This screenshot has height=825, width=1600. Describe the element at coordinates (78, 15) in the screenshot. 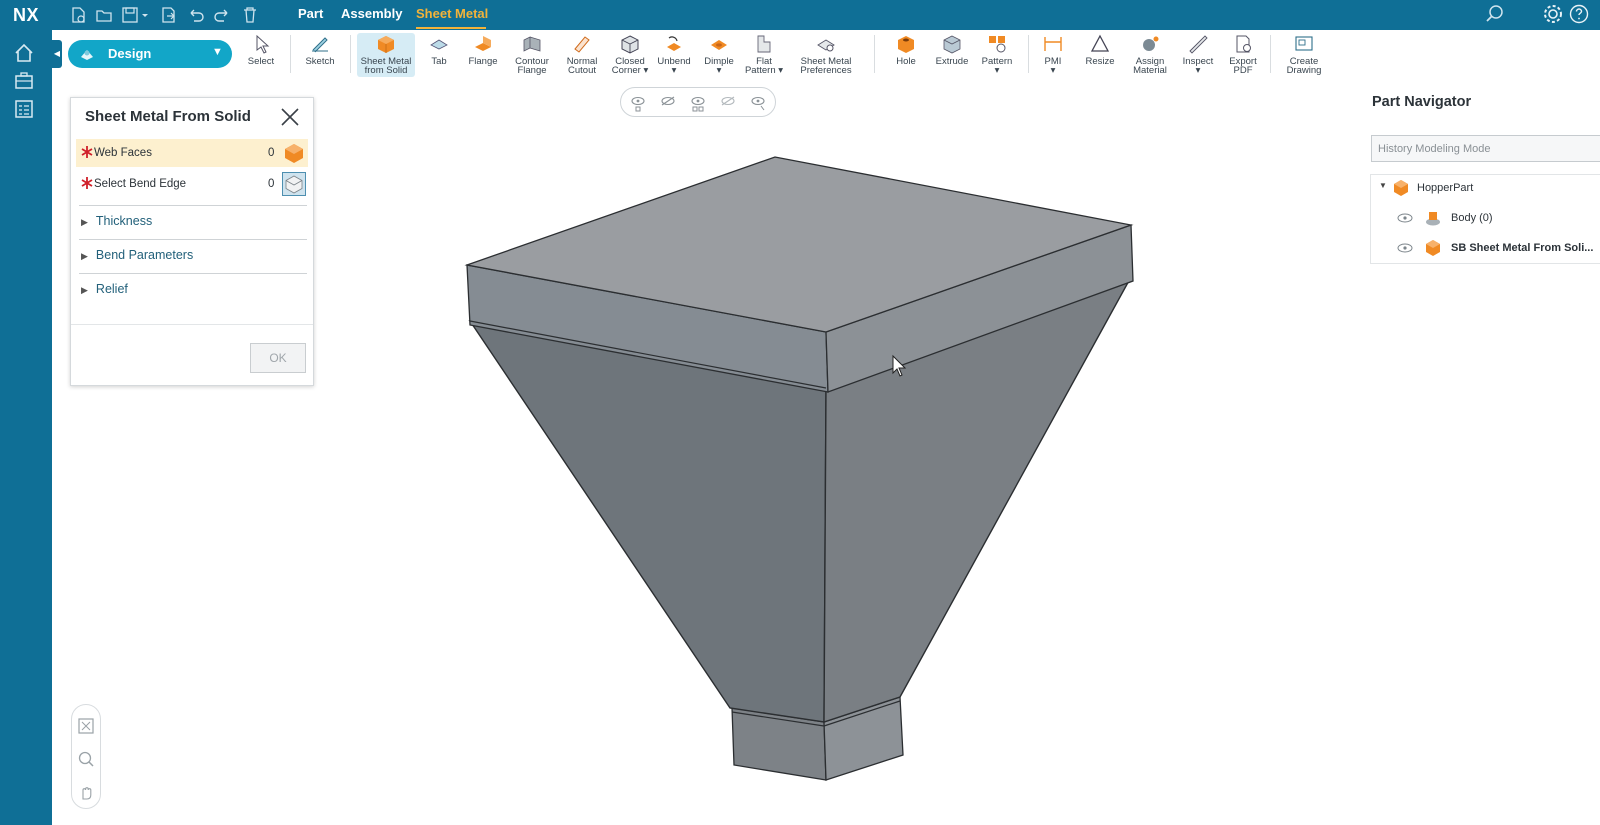

I see `new-file-icon` at that location.